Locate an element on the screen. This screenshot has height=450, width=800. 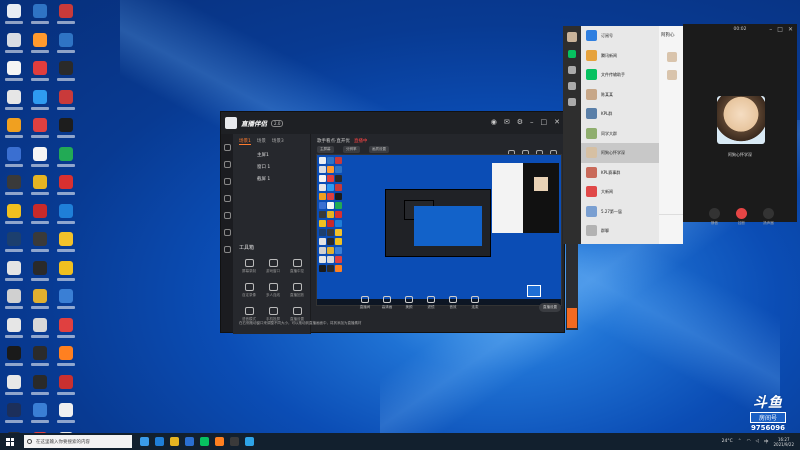
volume-icon: ◁ is located at coordinates (757, 441).